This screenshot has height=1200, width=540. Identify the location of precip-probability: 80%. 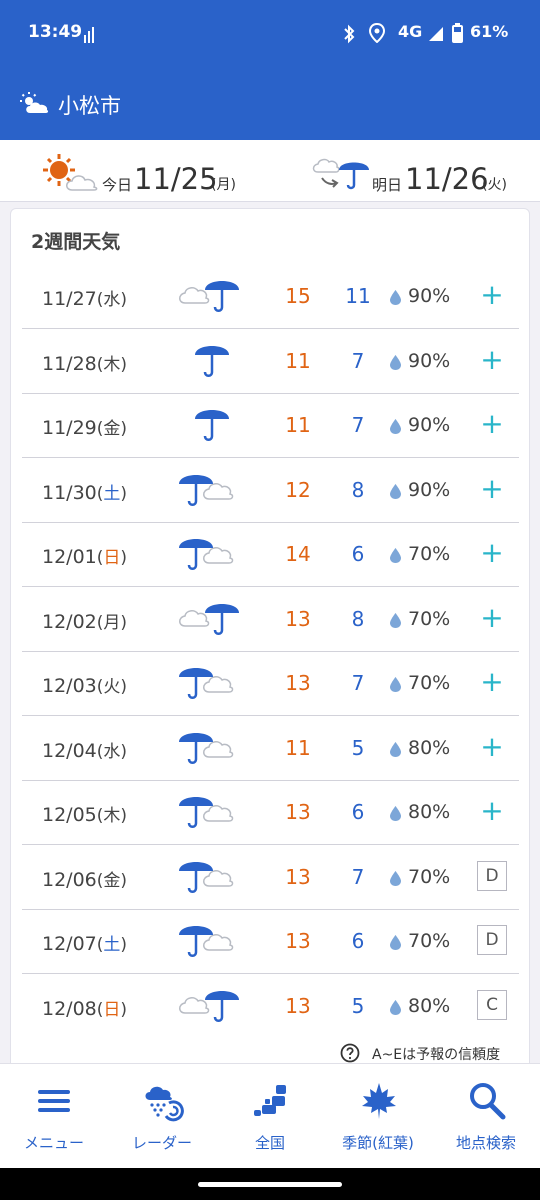
(429, 812).